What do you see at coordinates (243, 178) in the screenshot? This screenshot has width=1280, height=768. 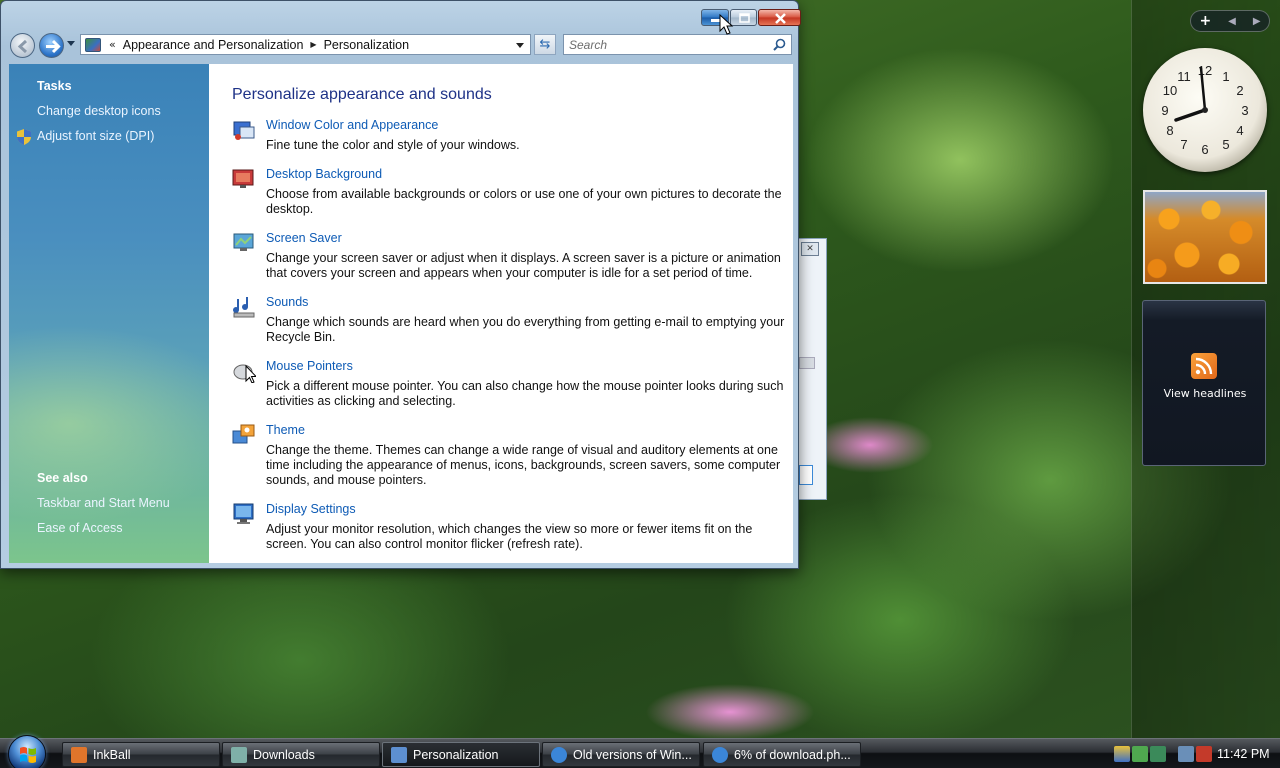 I see `desktop-background-icon` at bounding box center [243, 178].